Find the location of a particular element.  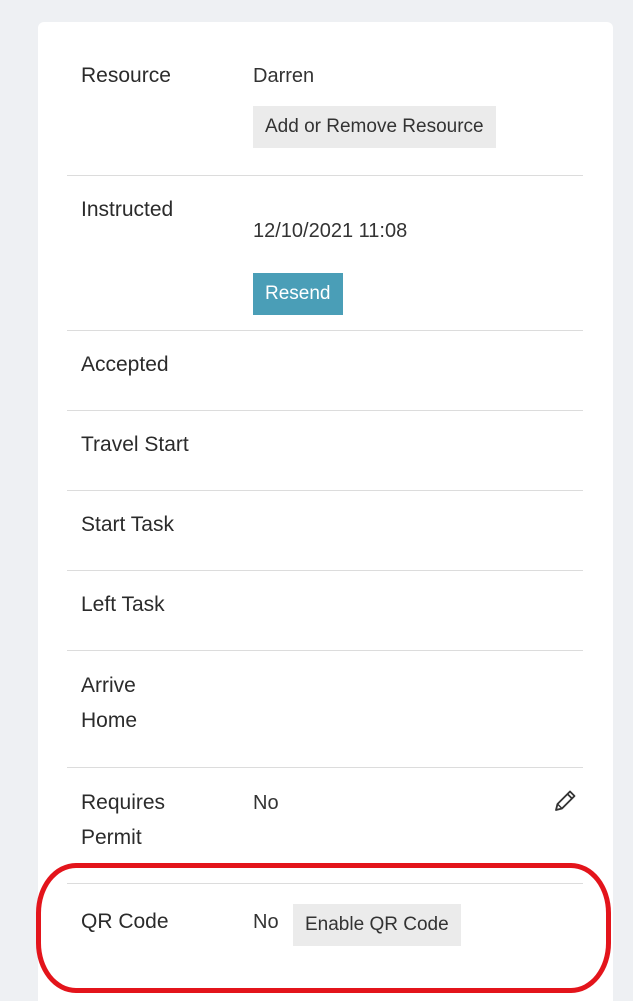

resource-value: Darren is located at coordinates (284, 76).